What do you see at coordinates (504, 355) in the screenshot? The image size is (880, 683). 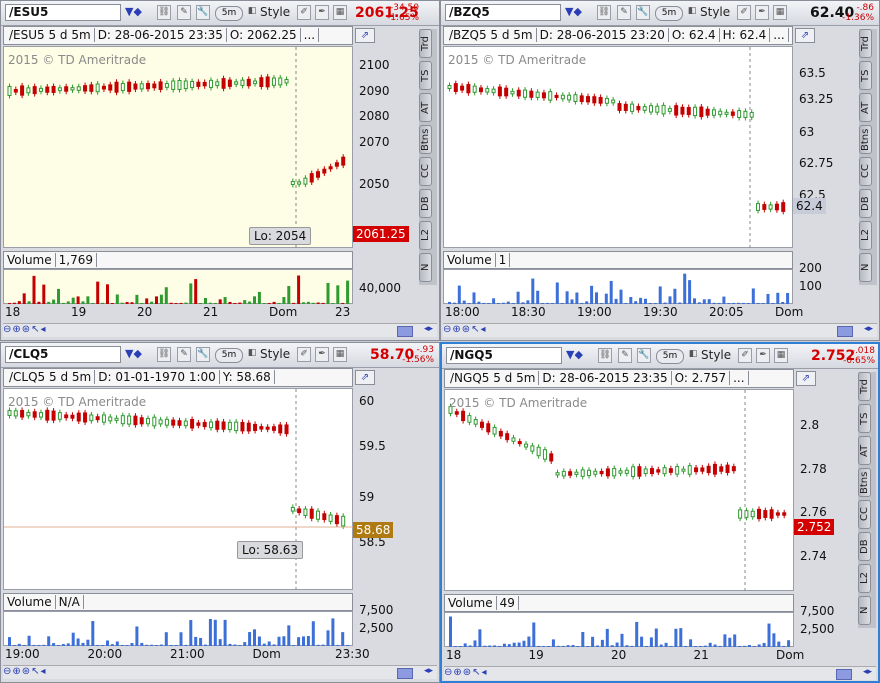 I see `symbol-field: /NGQ5` at bounding box center [504, 355].